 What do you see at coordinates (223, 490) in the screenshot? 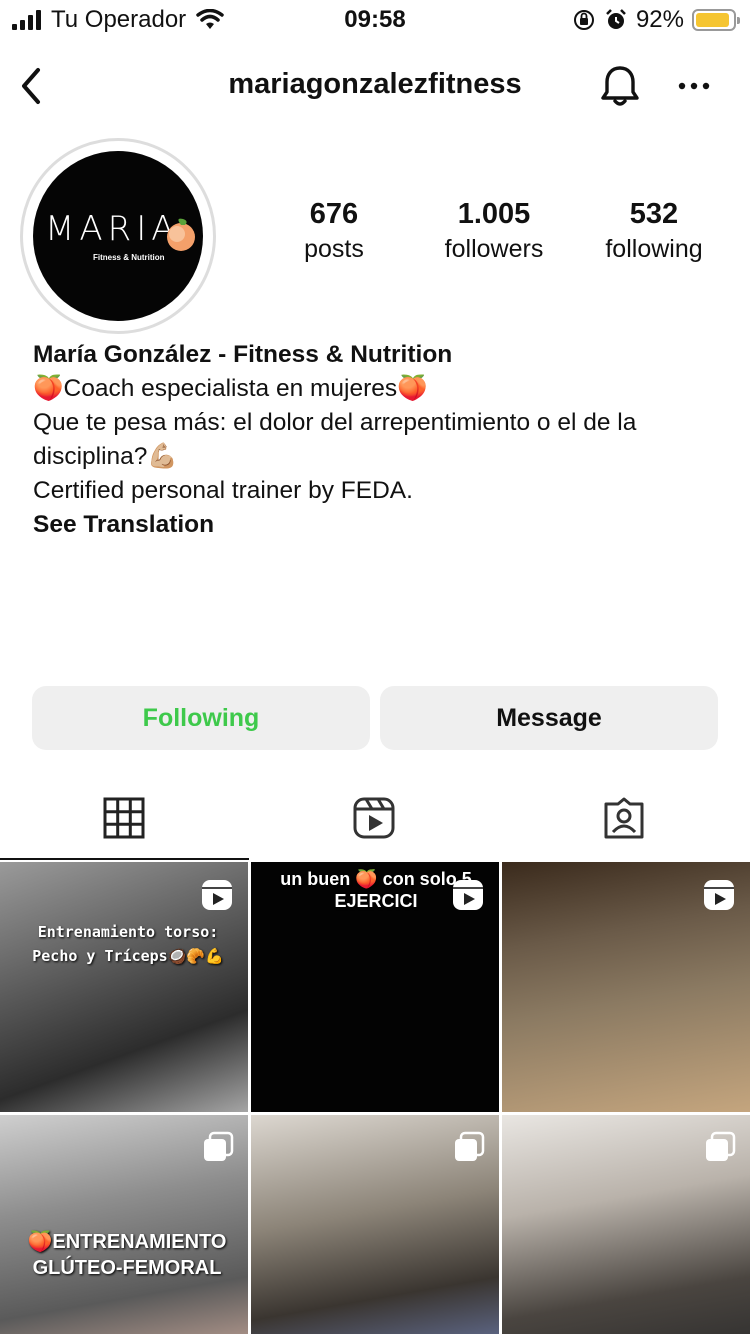
I see `bio-line: Certified personal trainer by FEDA.` at bounding box center [223, 490].